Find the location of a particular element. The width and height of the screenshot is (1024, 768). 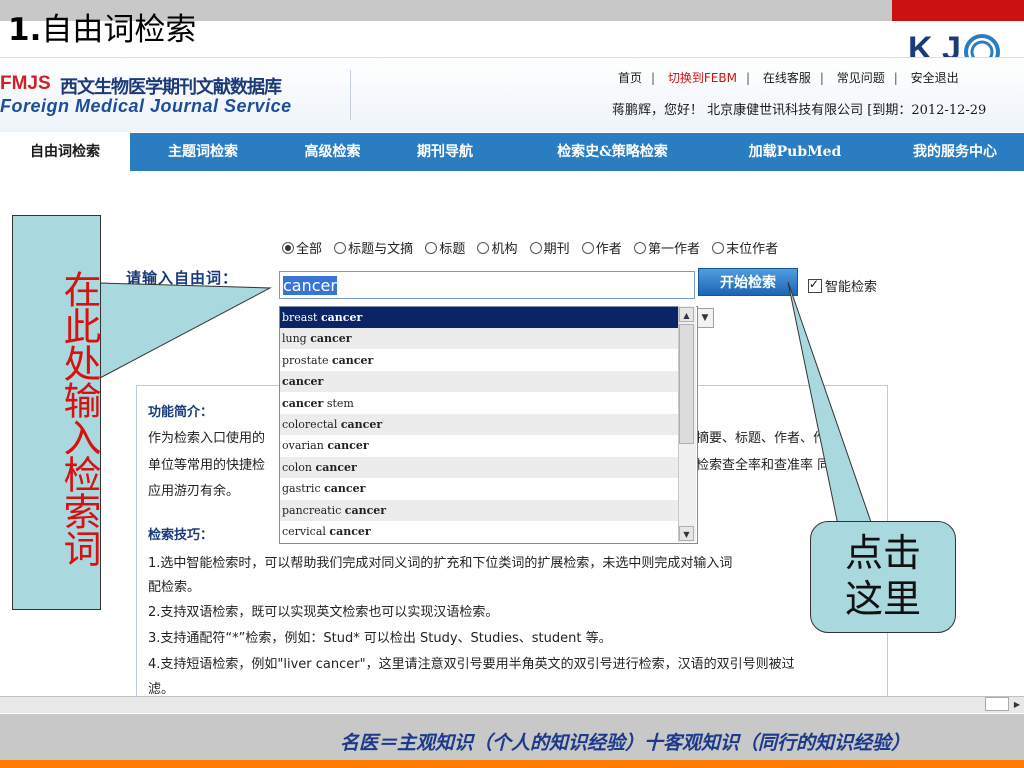

horizontal-scrollbar is located at coordinates (512, 704).